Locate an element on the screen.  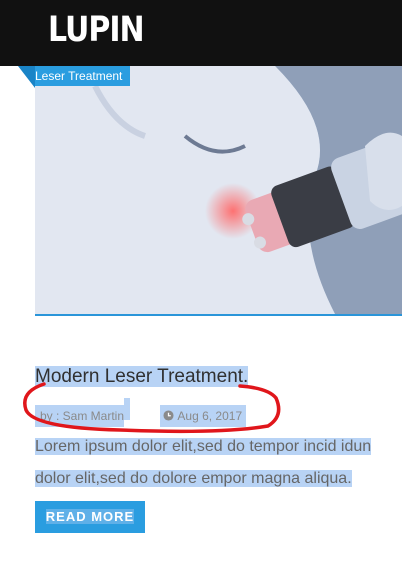
post-title: Modern Leser Treatment. is located at coordinates (142, 377).